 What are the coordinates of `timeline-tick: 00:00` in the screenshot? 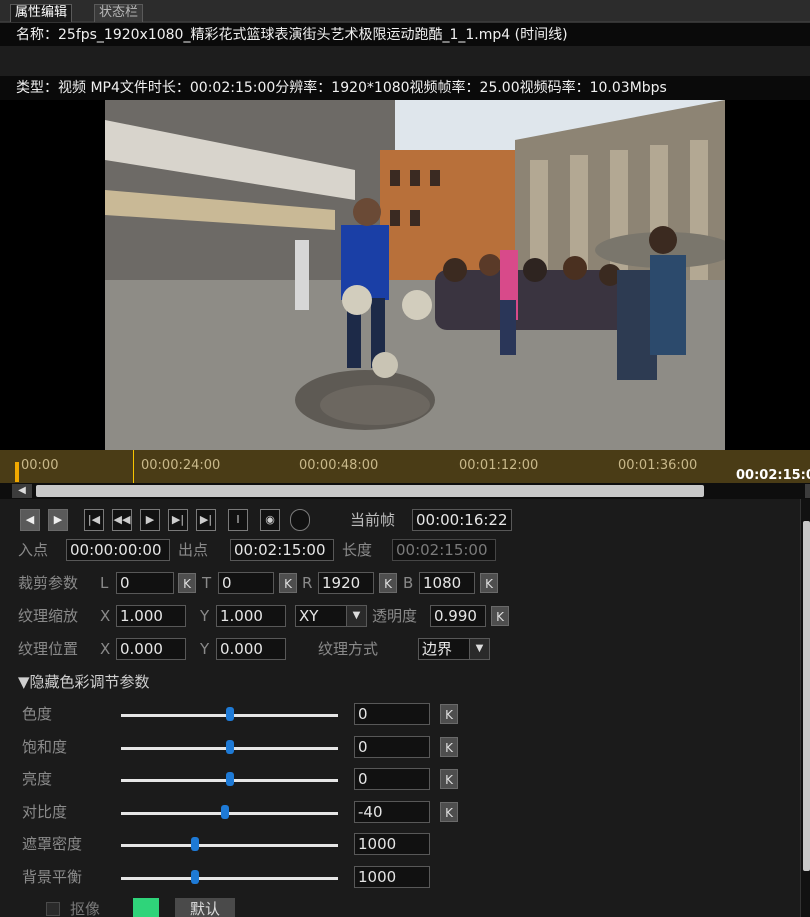 It's located at (40, 465).